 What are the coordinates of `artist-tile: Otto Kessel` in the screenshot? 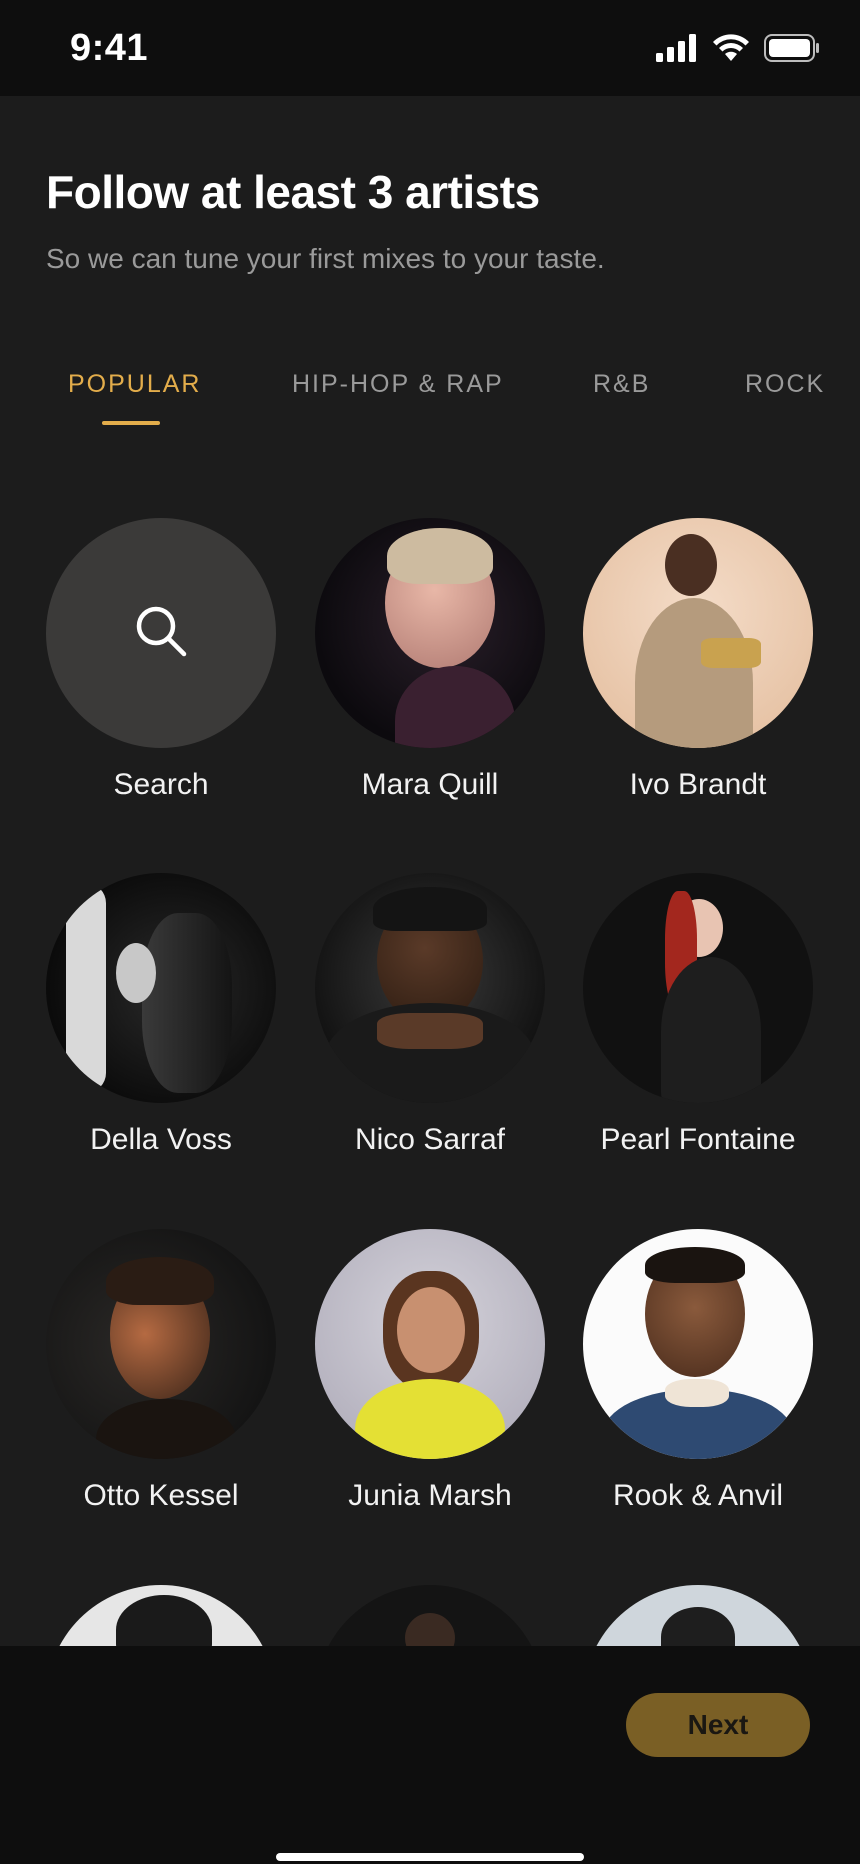 It's located at (161, 1371).